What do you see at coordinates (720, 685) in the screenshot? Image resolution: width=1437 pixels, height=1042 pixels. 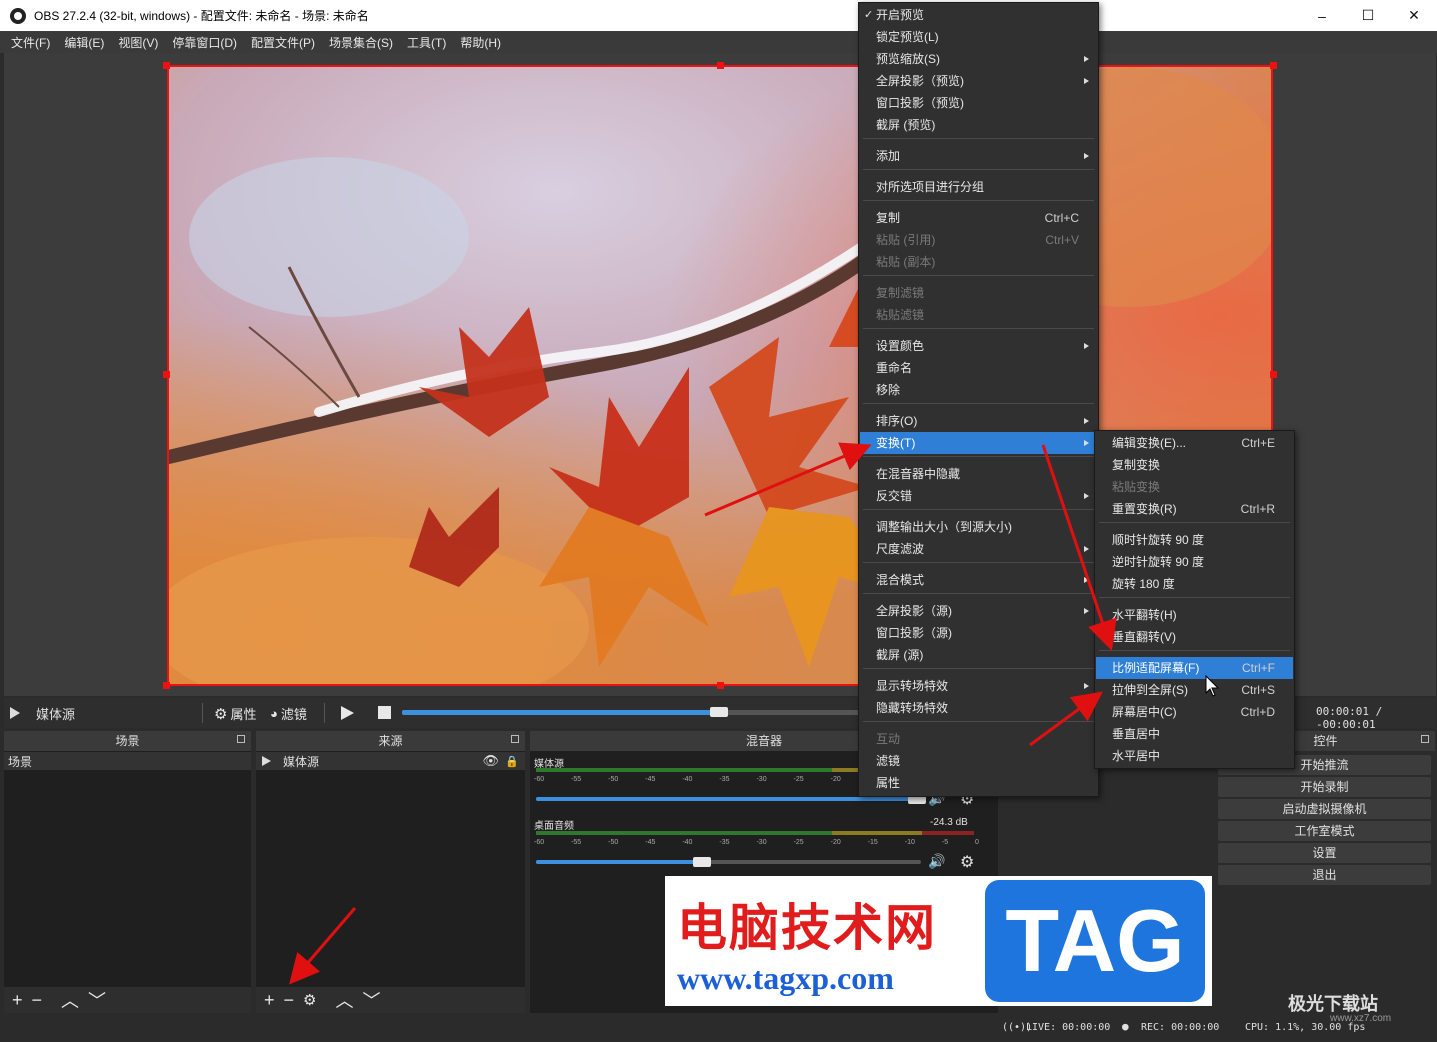 I see `resize-handle-b` at bounding box center [720, 685].